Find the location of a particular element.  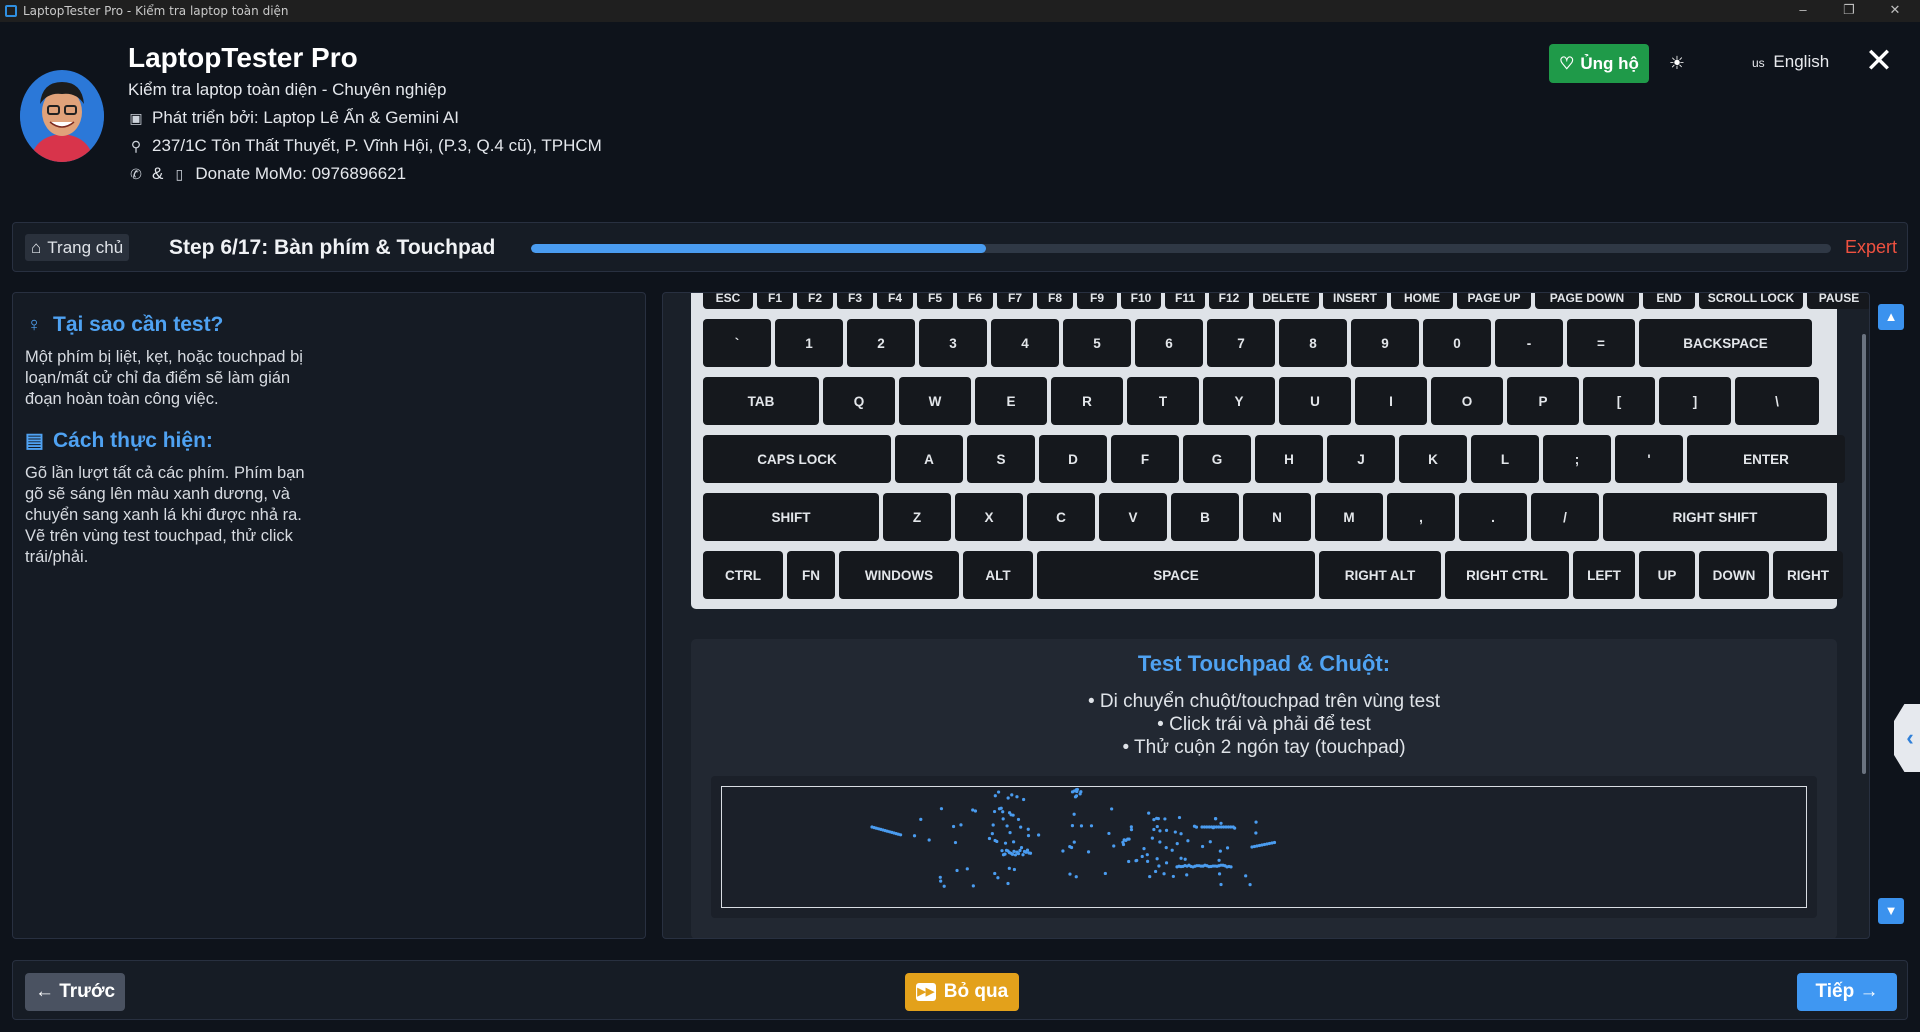

key: 6 is located at coordinates (1169, 343).